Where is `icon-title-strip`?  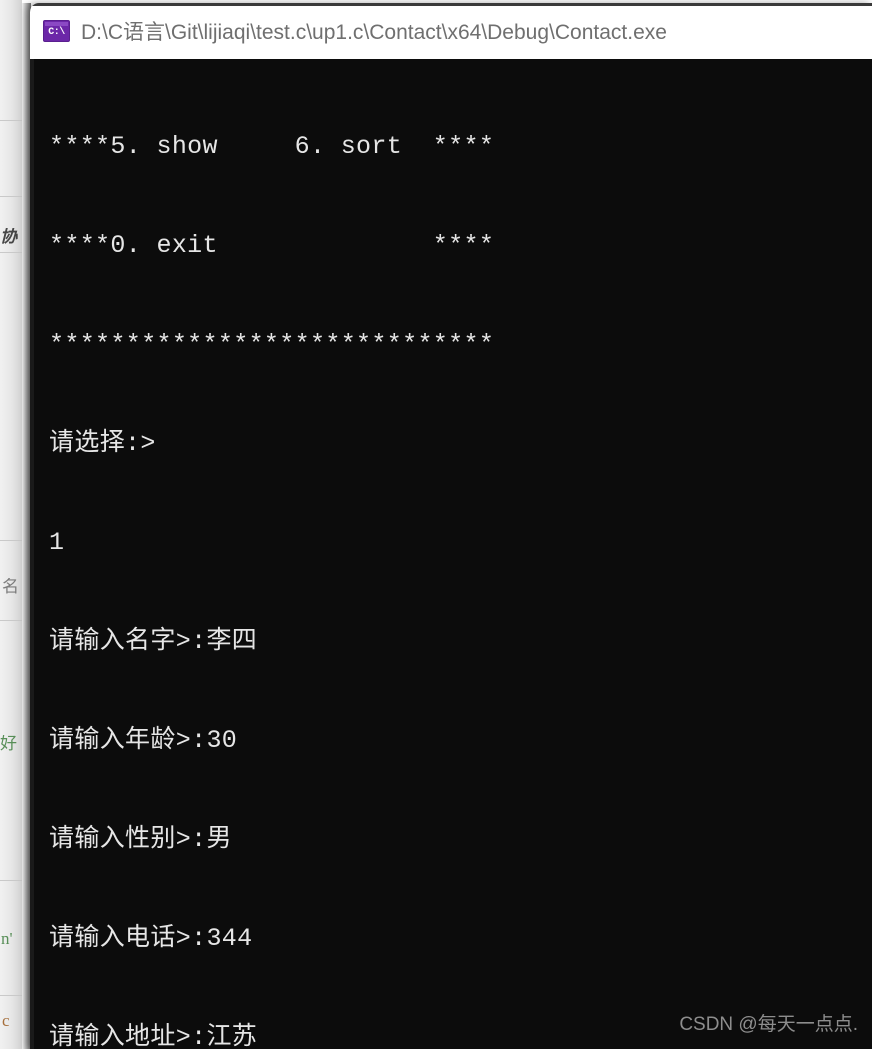
icon-title-strip is located at coordinates (56, 24).